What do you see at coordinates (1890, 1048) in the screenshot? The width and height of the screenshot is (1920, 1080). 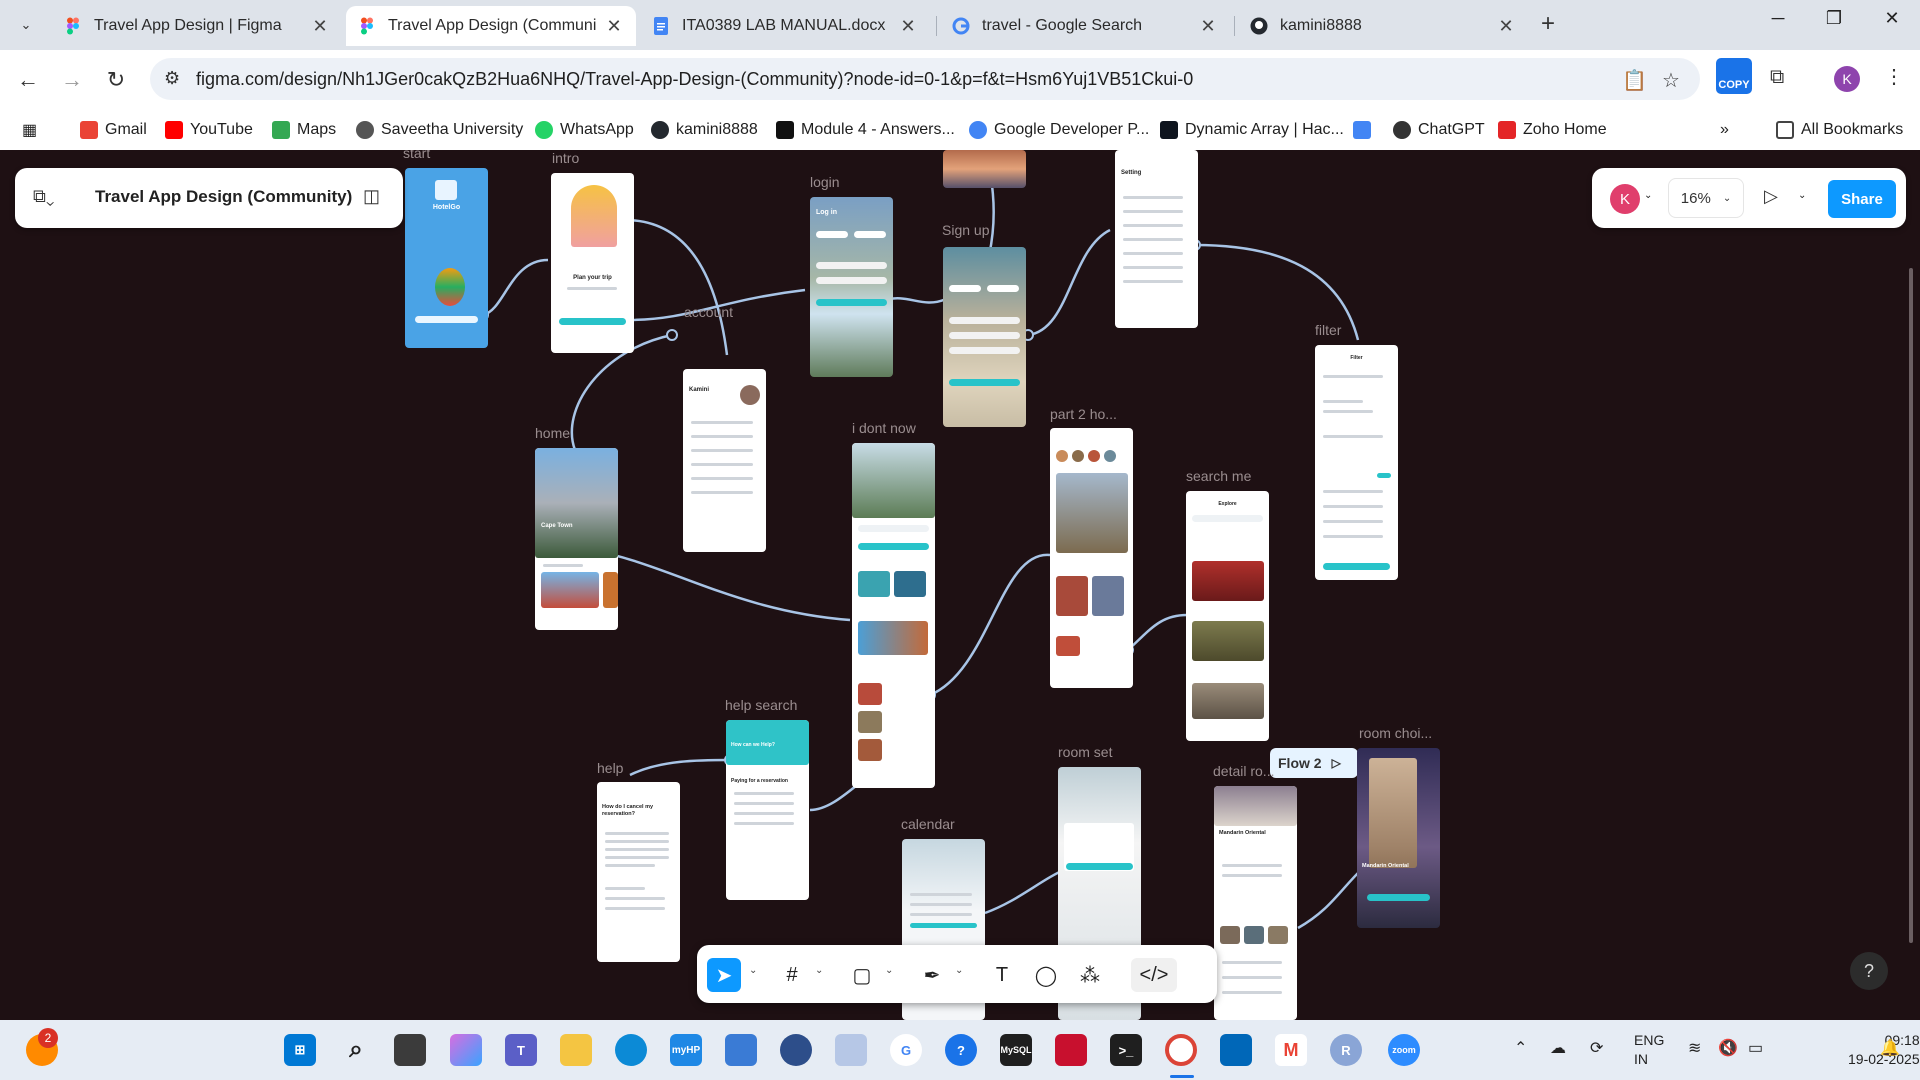 I see `notifications-bell-icon: 🔔` at bounding box center [1890, 1048].